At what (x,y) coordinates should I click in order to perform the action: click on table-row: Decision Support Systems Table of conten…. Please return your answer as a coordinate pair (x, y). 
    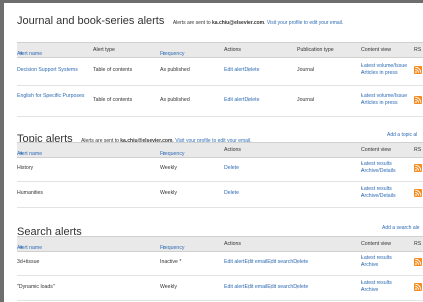
    Looking at the image, I should click on (220, 71).